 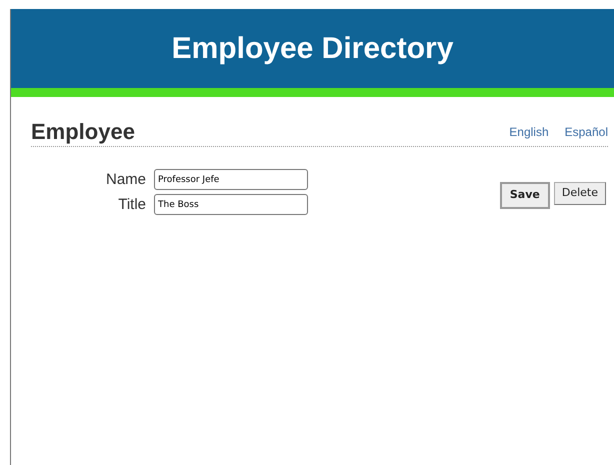 What do you see at coordinates (83, 132) in the screenshot?
I see `section-title: Employee` at bounding box center [83, 132].